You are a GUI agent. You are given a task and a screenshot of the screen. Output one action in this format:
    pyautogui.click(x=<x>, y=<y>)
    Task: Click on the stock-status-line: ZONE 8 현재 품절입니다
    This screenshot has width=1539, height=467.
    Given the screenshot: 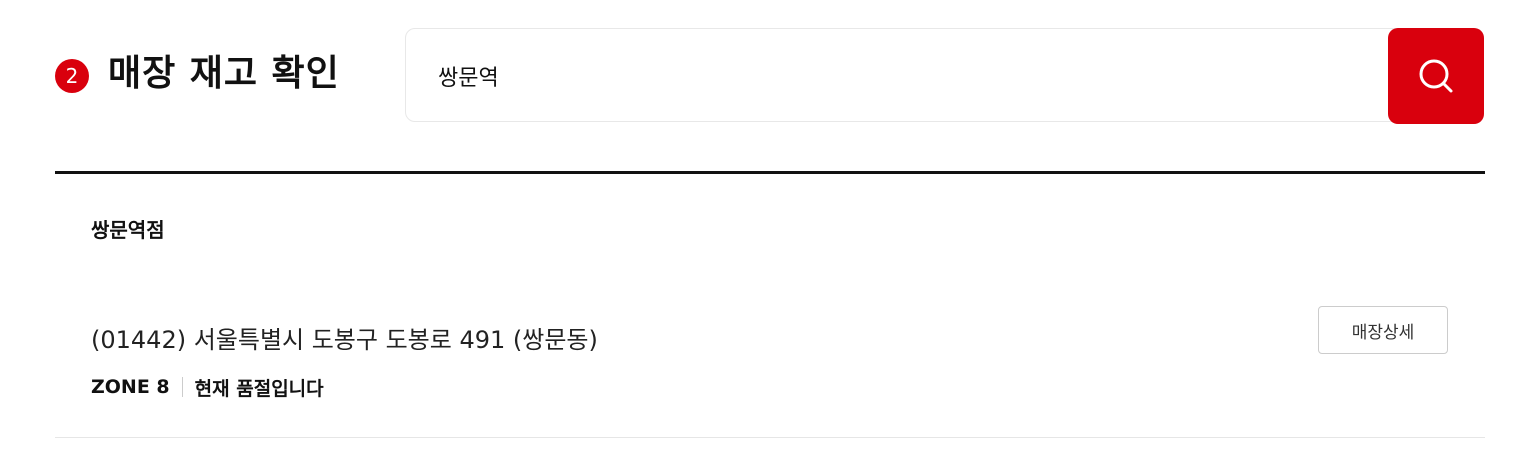 What is the action you would take?
    pyautogui.click(x=207, y=387)
    